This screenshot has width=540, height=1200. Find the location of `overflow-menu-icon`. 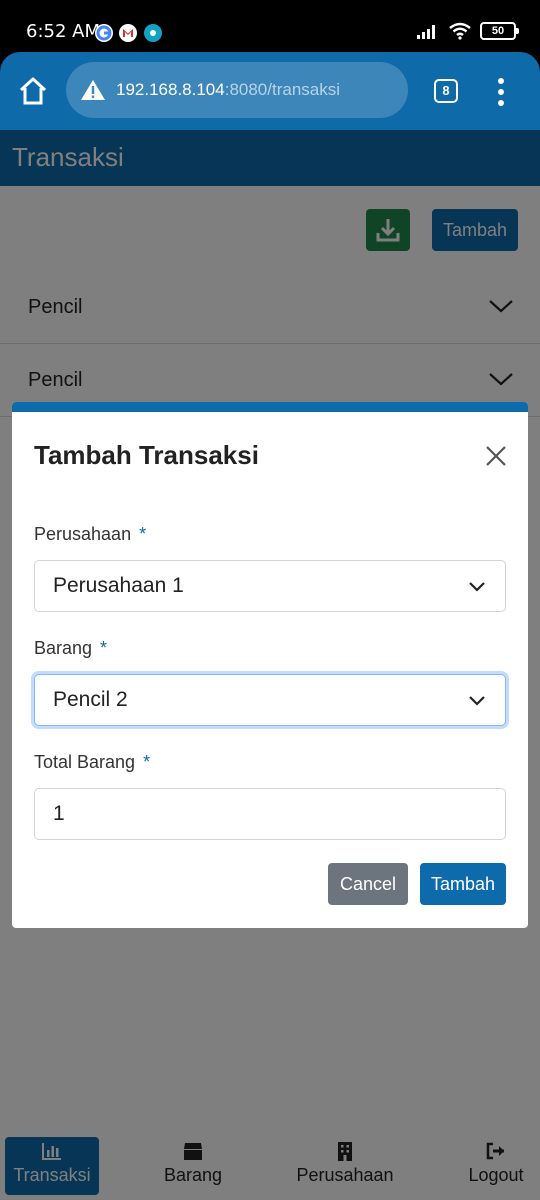

overflow-menu-icon is located at coordinates (501, 92).